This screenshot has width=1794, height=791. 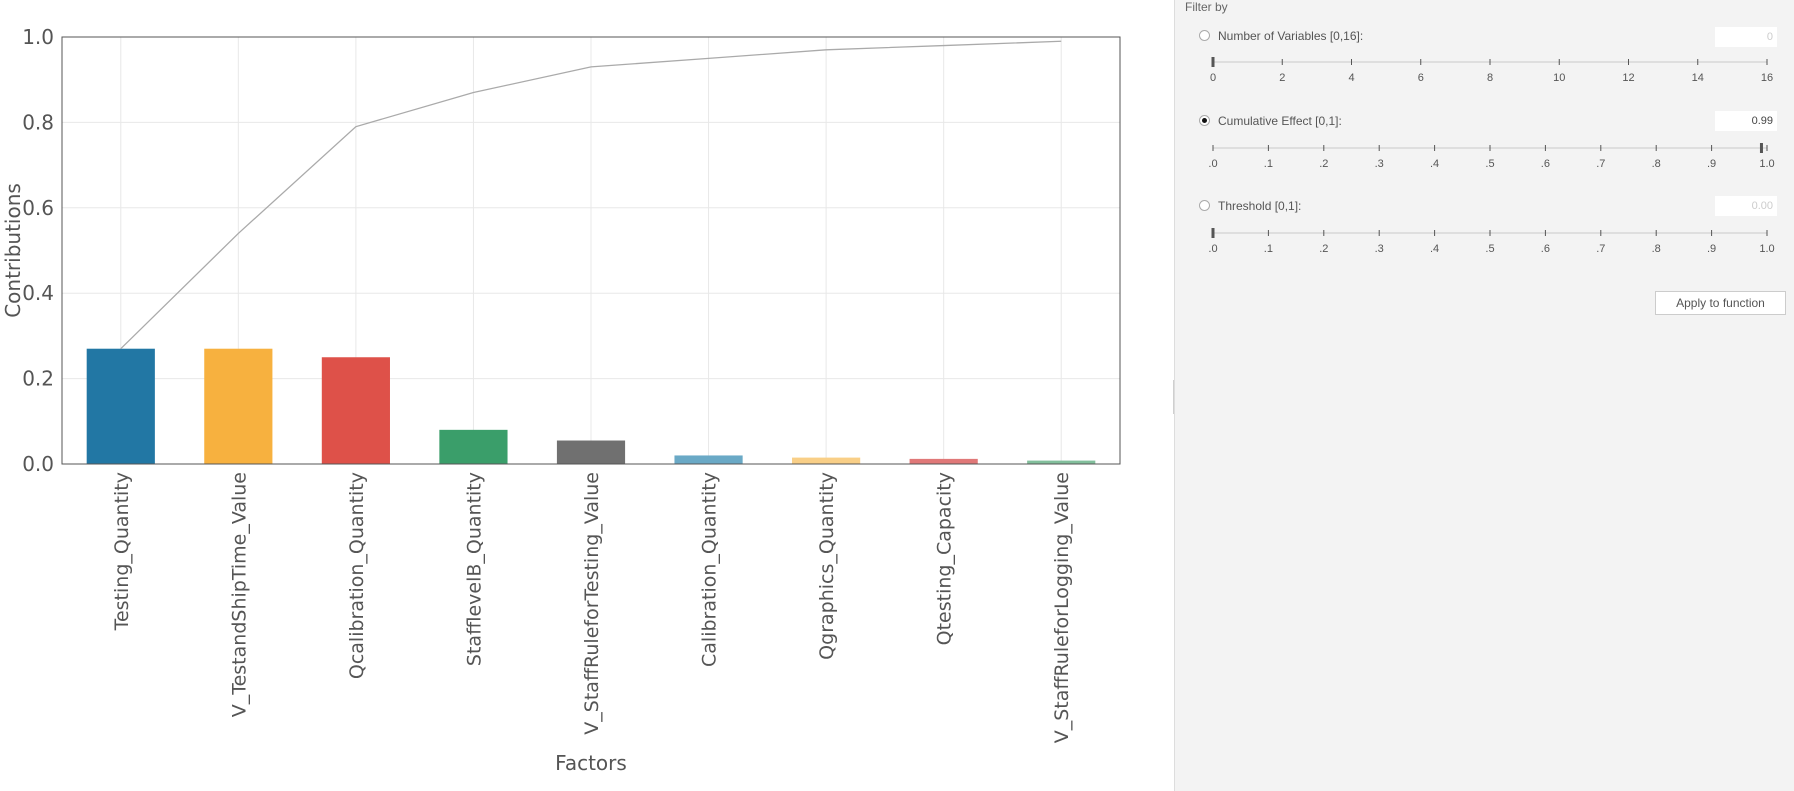 I want to click on x-tick-label: V_StaffRuleforTesting_Value, so click(x=592, y=603).